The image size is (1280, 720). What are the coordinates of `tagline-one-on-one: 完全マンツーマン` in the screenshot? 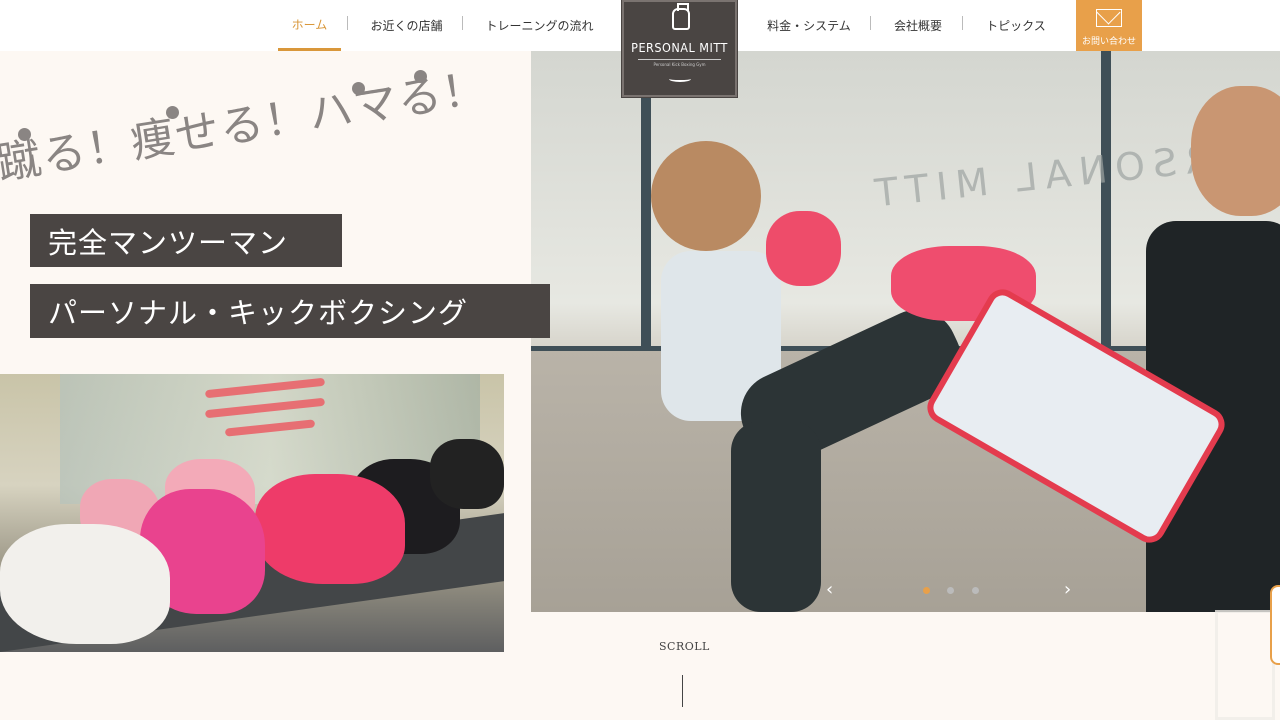 It's located at (186, 240).